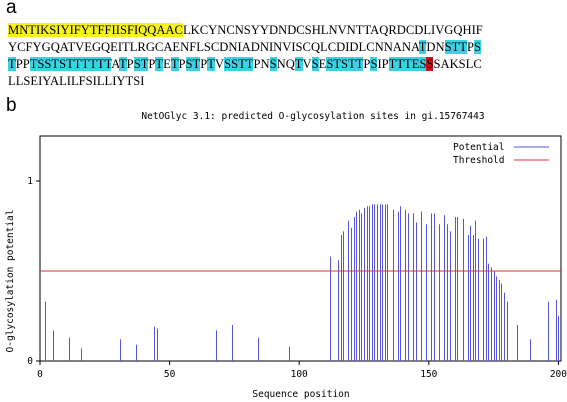 Image resolution: width=567 pixels, height=402 pixels. Describe the element at coordinates (11, 9) in the screenshot. I see `panel-a-label: a` at that location.